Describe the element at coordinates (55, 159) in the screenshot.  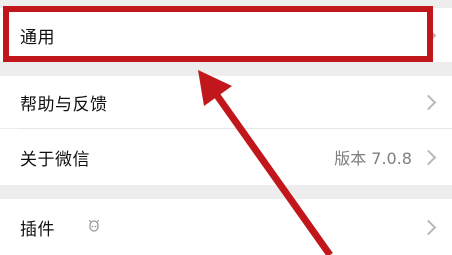
I see `settings-item-about-label: 关于微信` at that location.